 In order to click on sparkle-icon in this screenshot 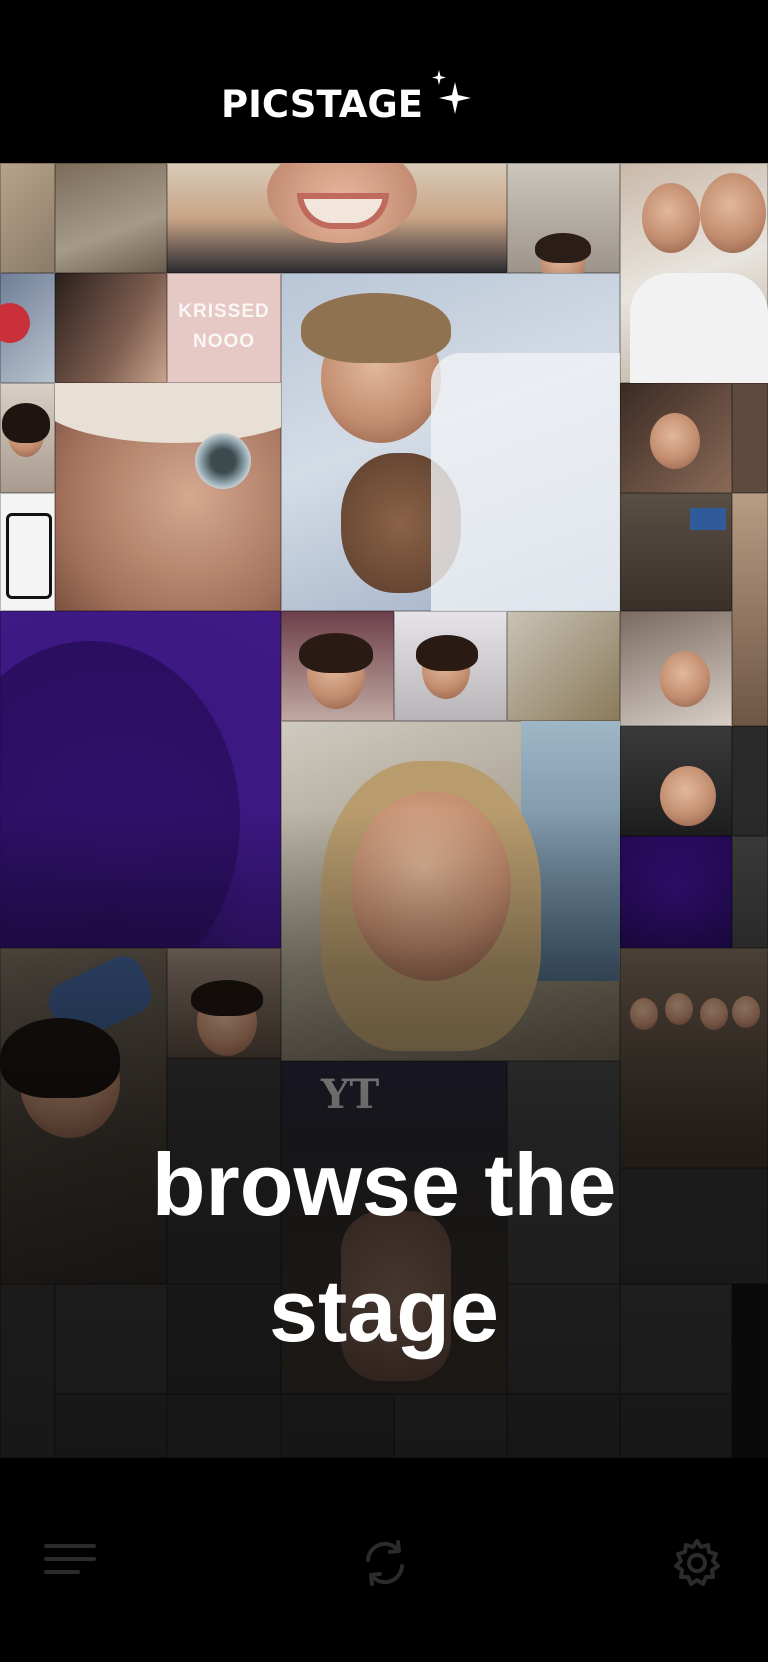, I will do `click(452, 92)`.